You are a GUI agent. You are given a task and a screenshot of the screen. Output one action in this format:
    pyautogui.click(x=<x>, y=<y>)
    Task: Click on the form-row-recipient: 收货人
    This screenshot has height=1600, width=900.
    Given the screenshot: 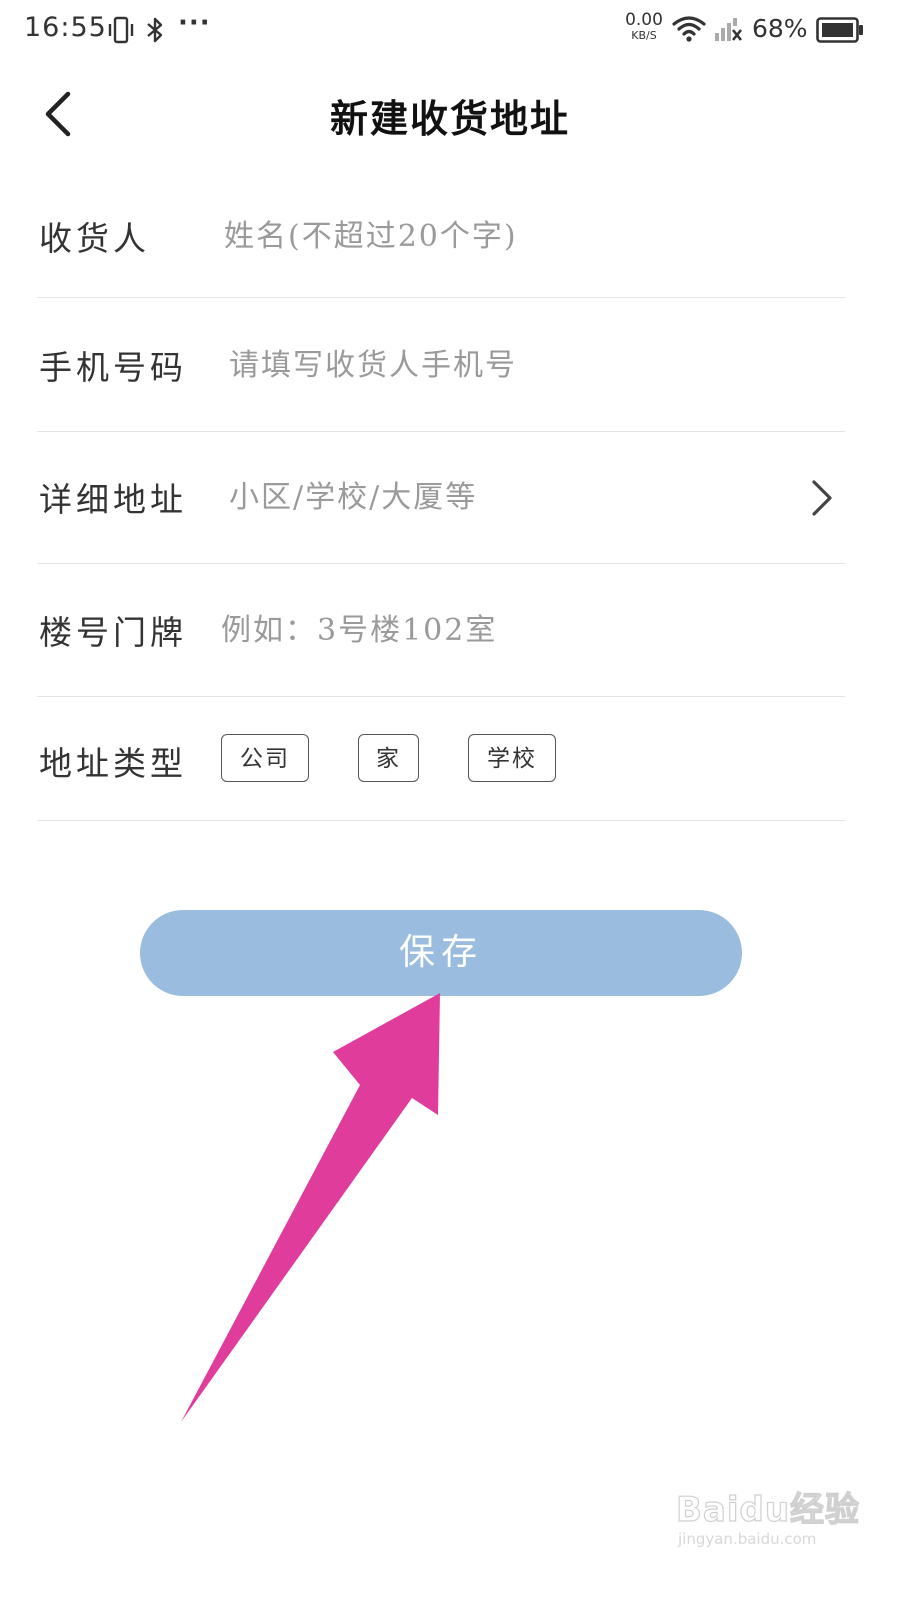 What is the action you would take?
    pyautogui.click(x=441, y=235)
    